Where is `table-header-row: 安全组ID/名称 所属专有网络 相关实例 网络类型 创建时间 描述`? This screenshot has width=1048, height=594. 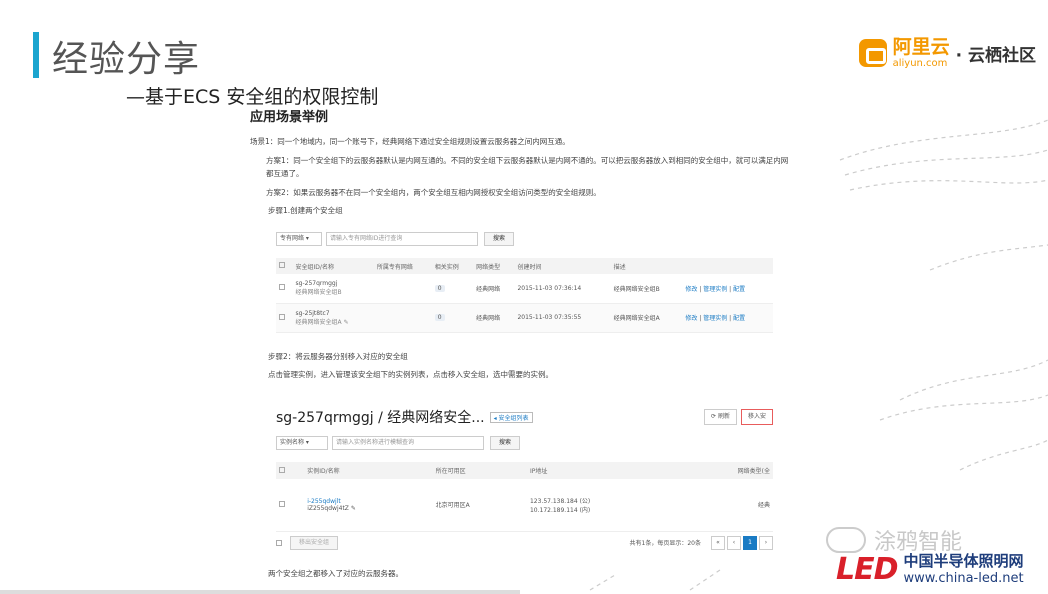 table-header-row: 安全组ID/名称 所属专有网络 相关实例 网络类型 创建时间 描述 is located at coordinates (524, 266).